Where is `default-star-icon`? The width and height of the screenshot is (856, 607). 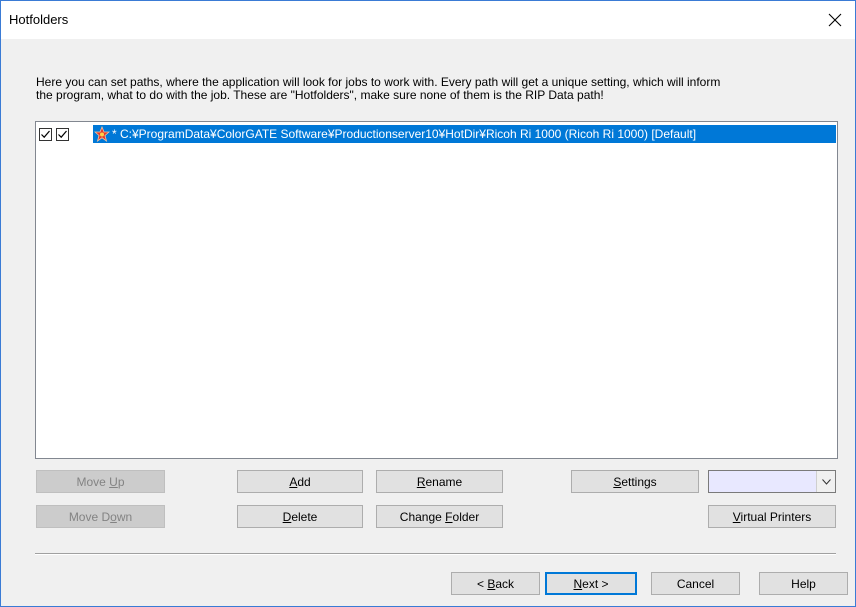
default-star-icon is located at coordinates (102, 134).